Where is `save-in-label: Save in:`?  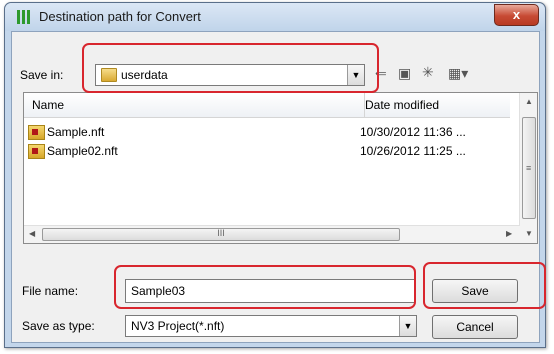 save-in-label: Save in: is located at coordinates (42, 75).